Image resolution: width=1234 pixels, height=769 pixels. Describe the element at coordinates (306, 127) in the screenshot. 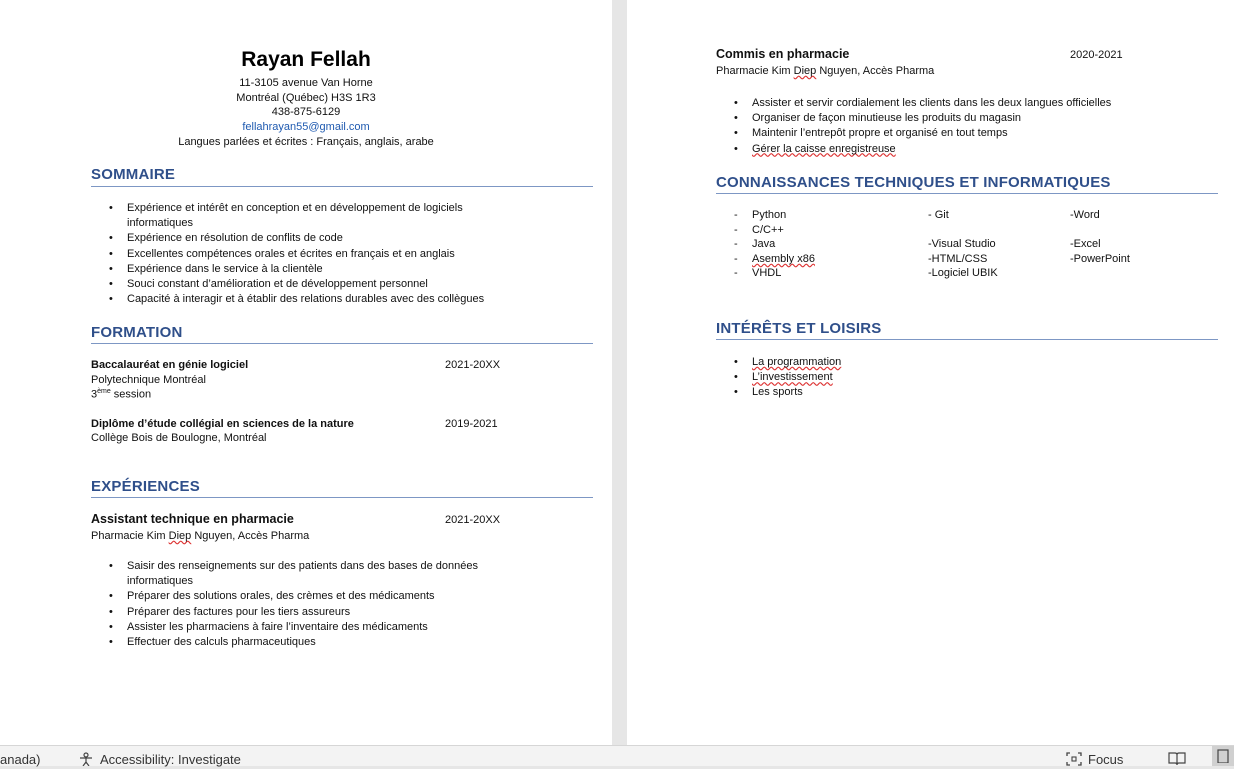

I see `email-link: fellahrayan55@gmail.com` at that location.